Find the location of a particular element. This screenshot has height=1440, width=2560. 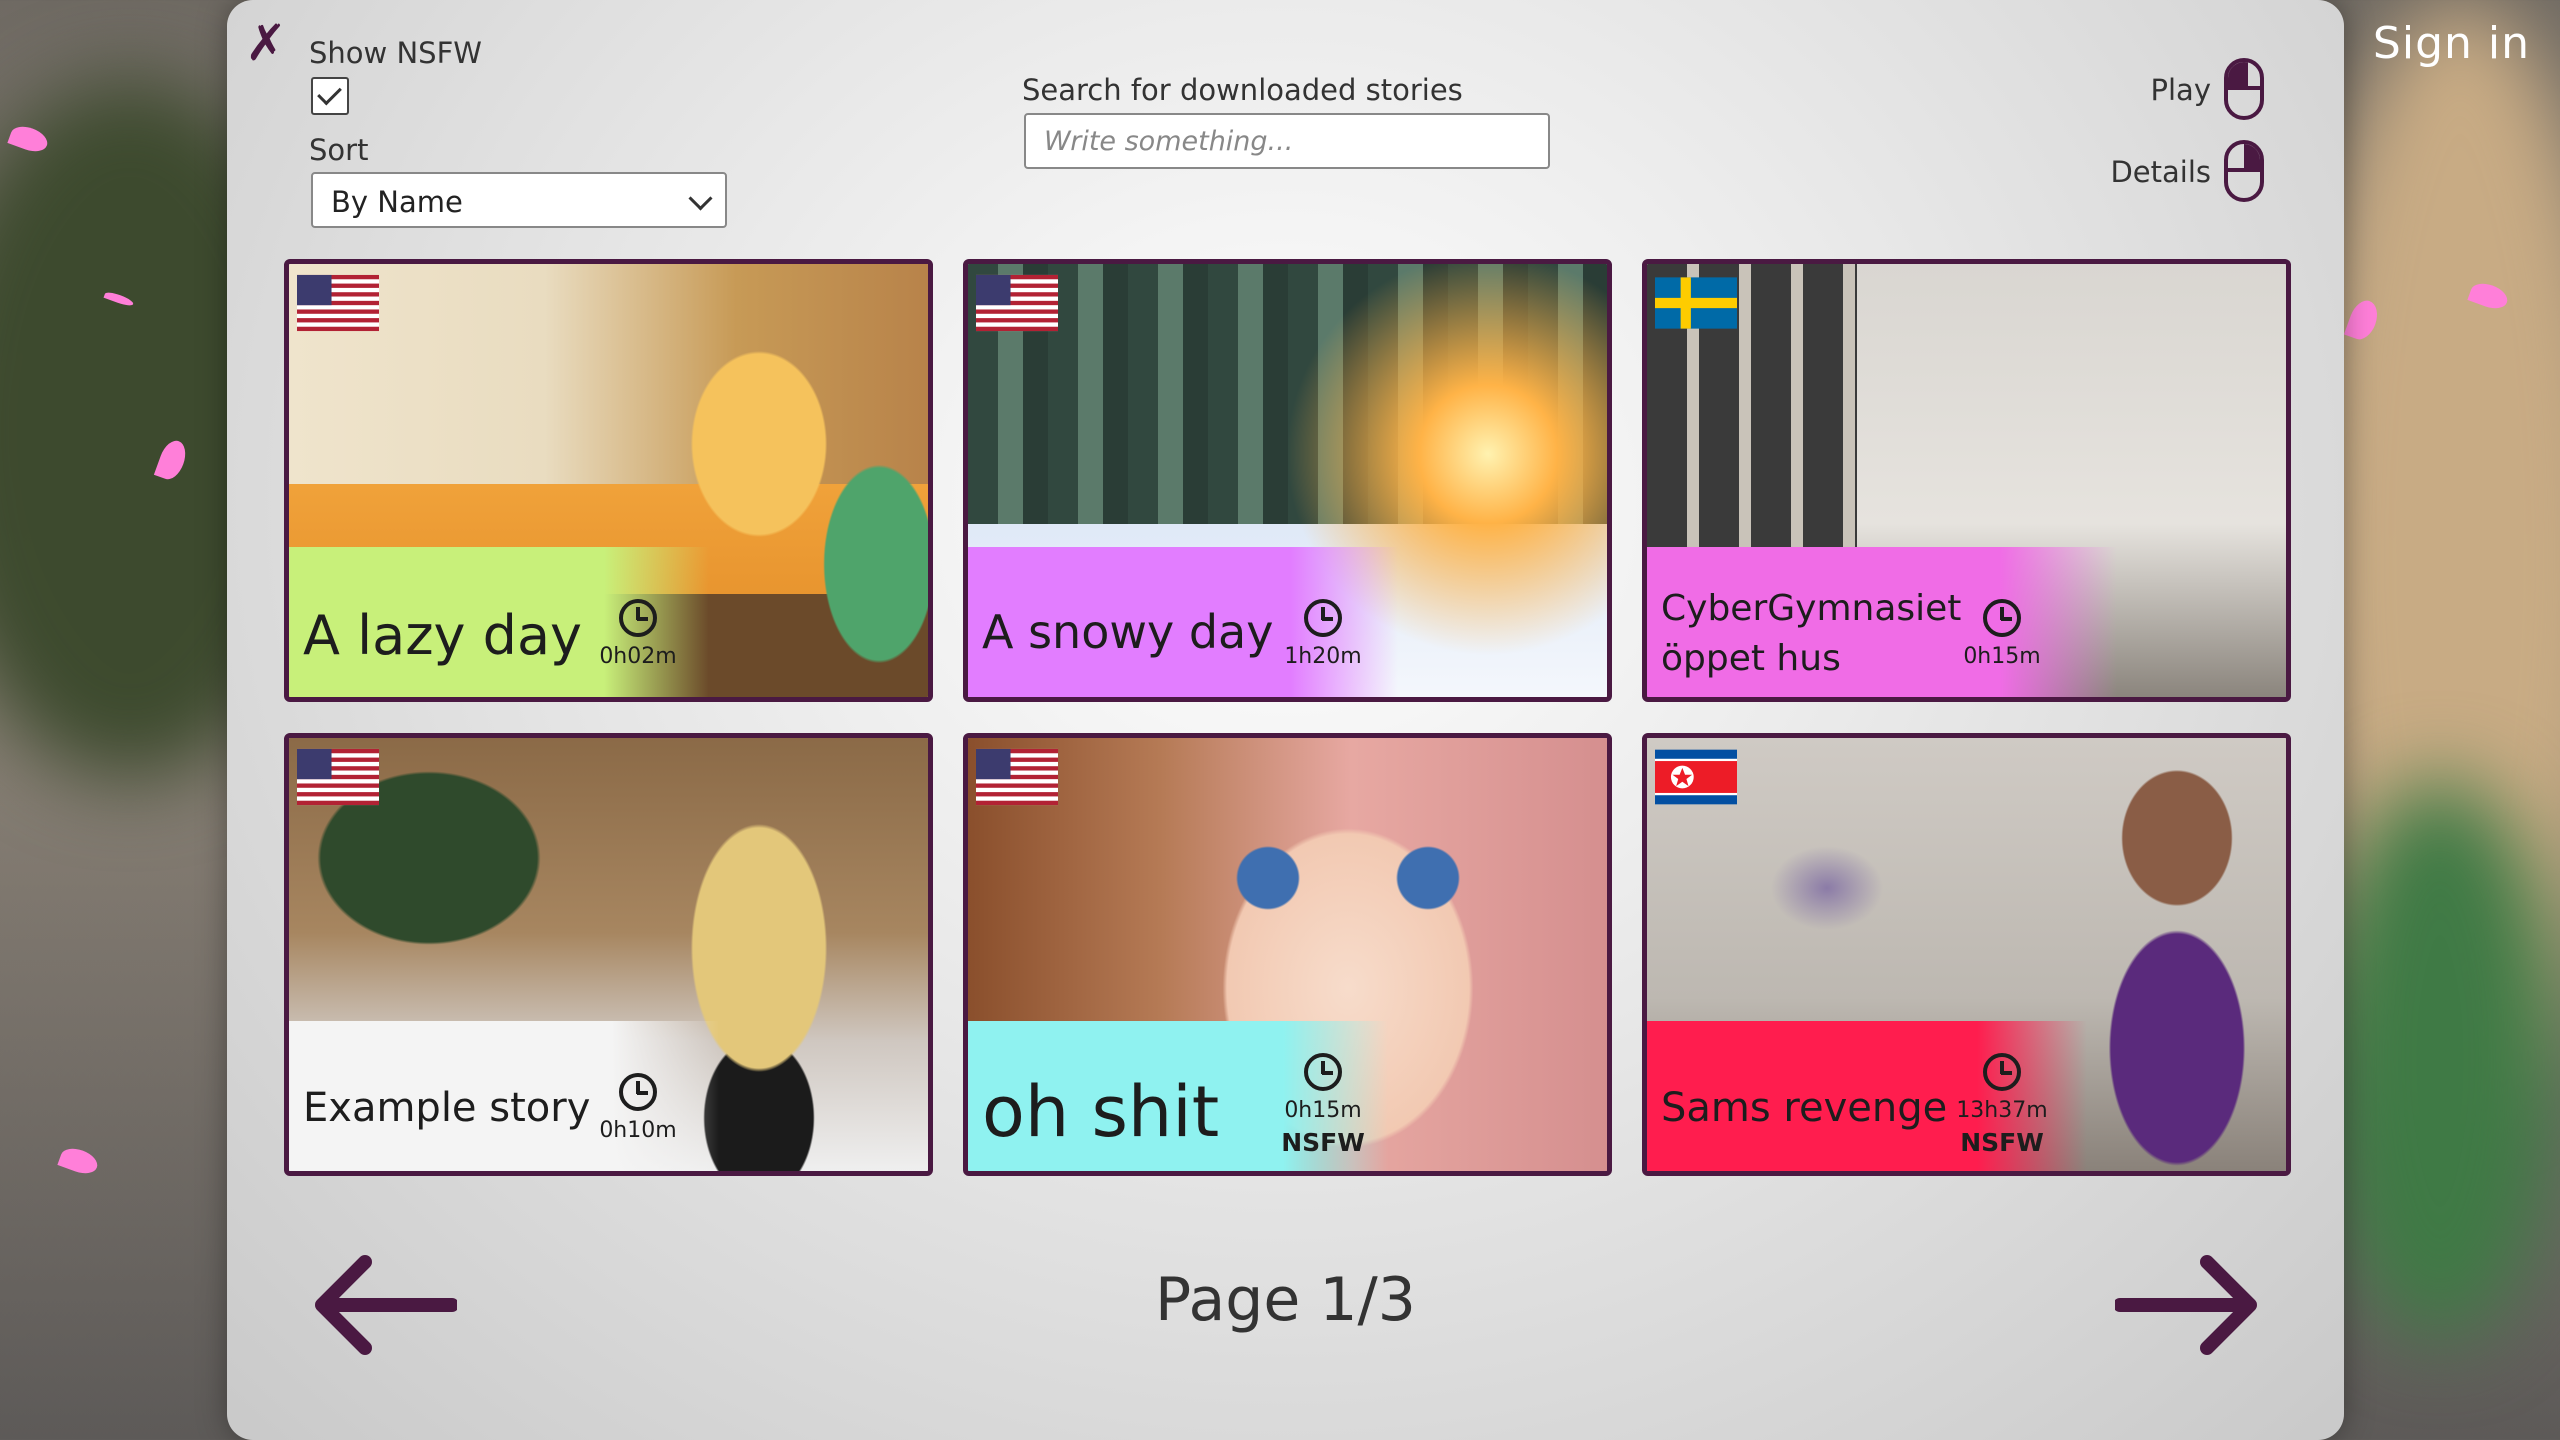

story-title-line-1: CyberGymnasiet is located at coordinates (1811, 608).